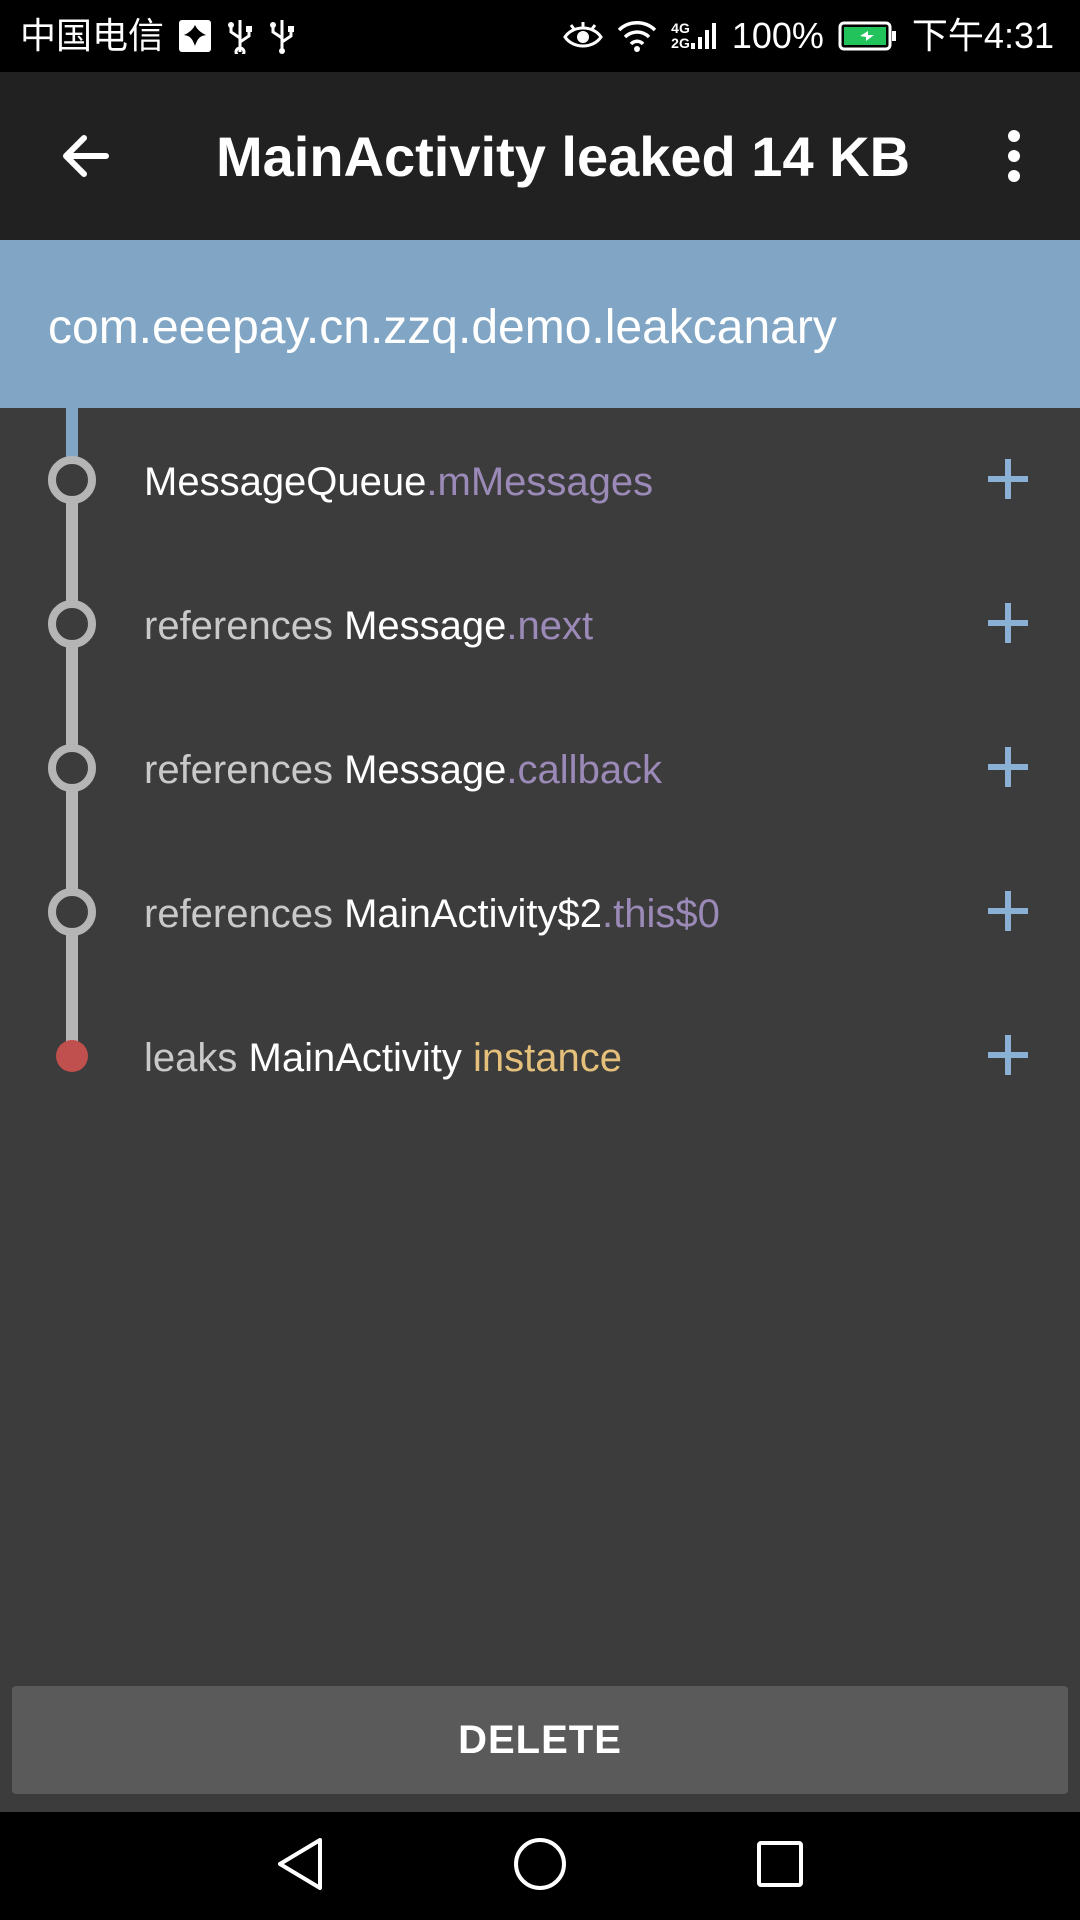 This screenshot has width=1080, height=1920. I want to click on trace-instance: instance, so click(547, 1058).